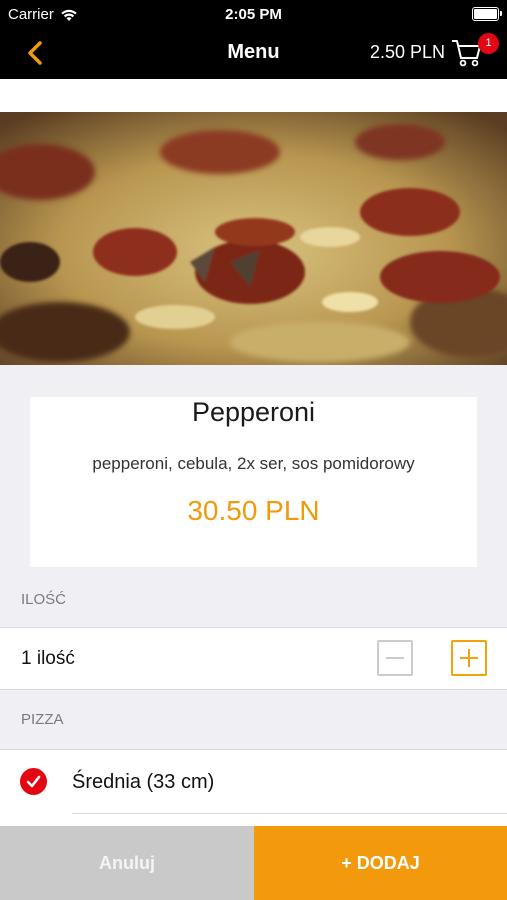  I want to click on minus-icon, so click(395, 658).